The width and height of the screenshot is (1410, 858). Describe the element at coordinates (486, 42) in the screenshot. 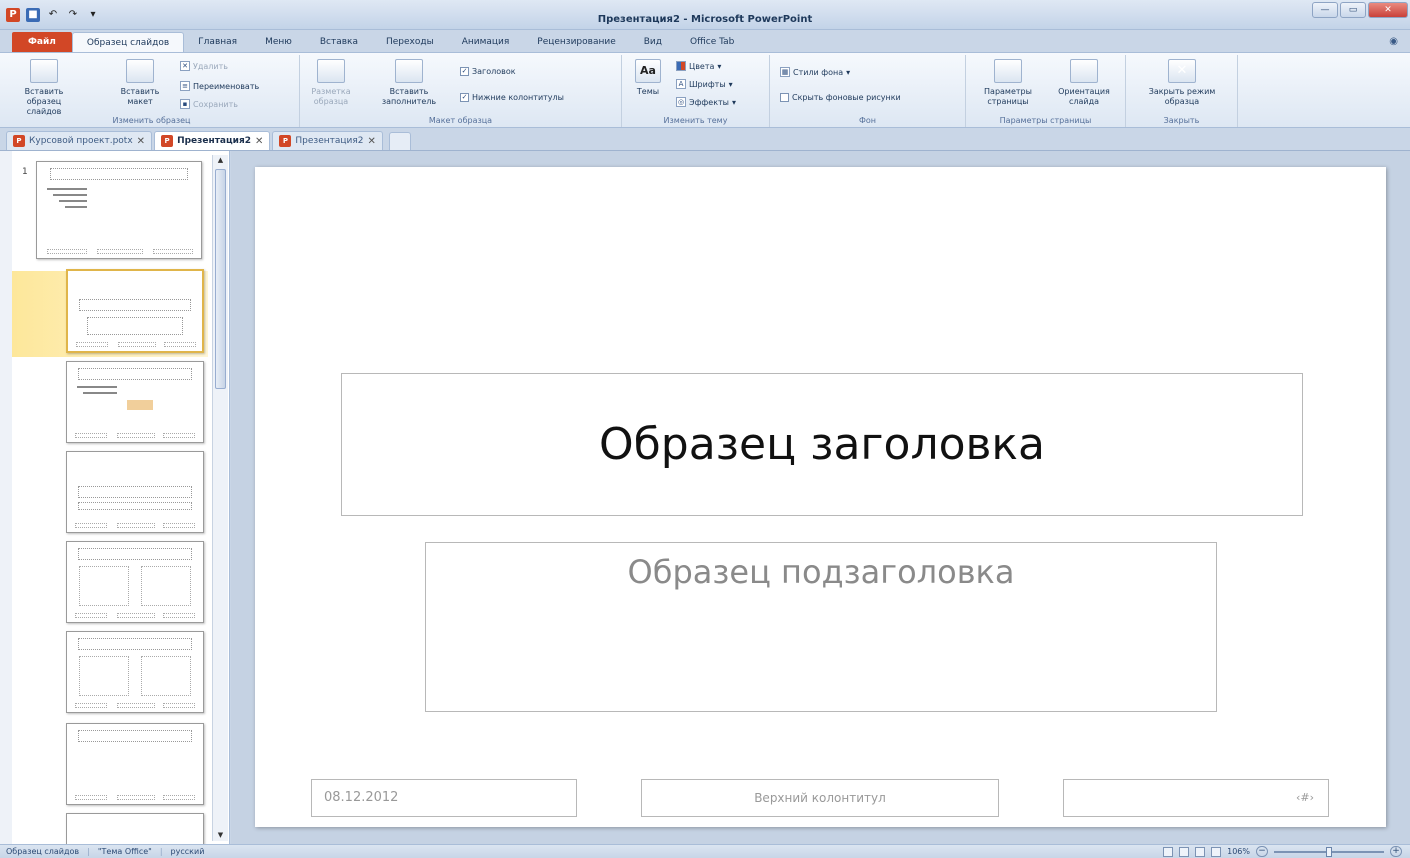

I see `tab-animations: Анимация` at that location.